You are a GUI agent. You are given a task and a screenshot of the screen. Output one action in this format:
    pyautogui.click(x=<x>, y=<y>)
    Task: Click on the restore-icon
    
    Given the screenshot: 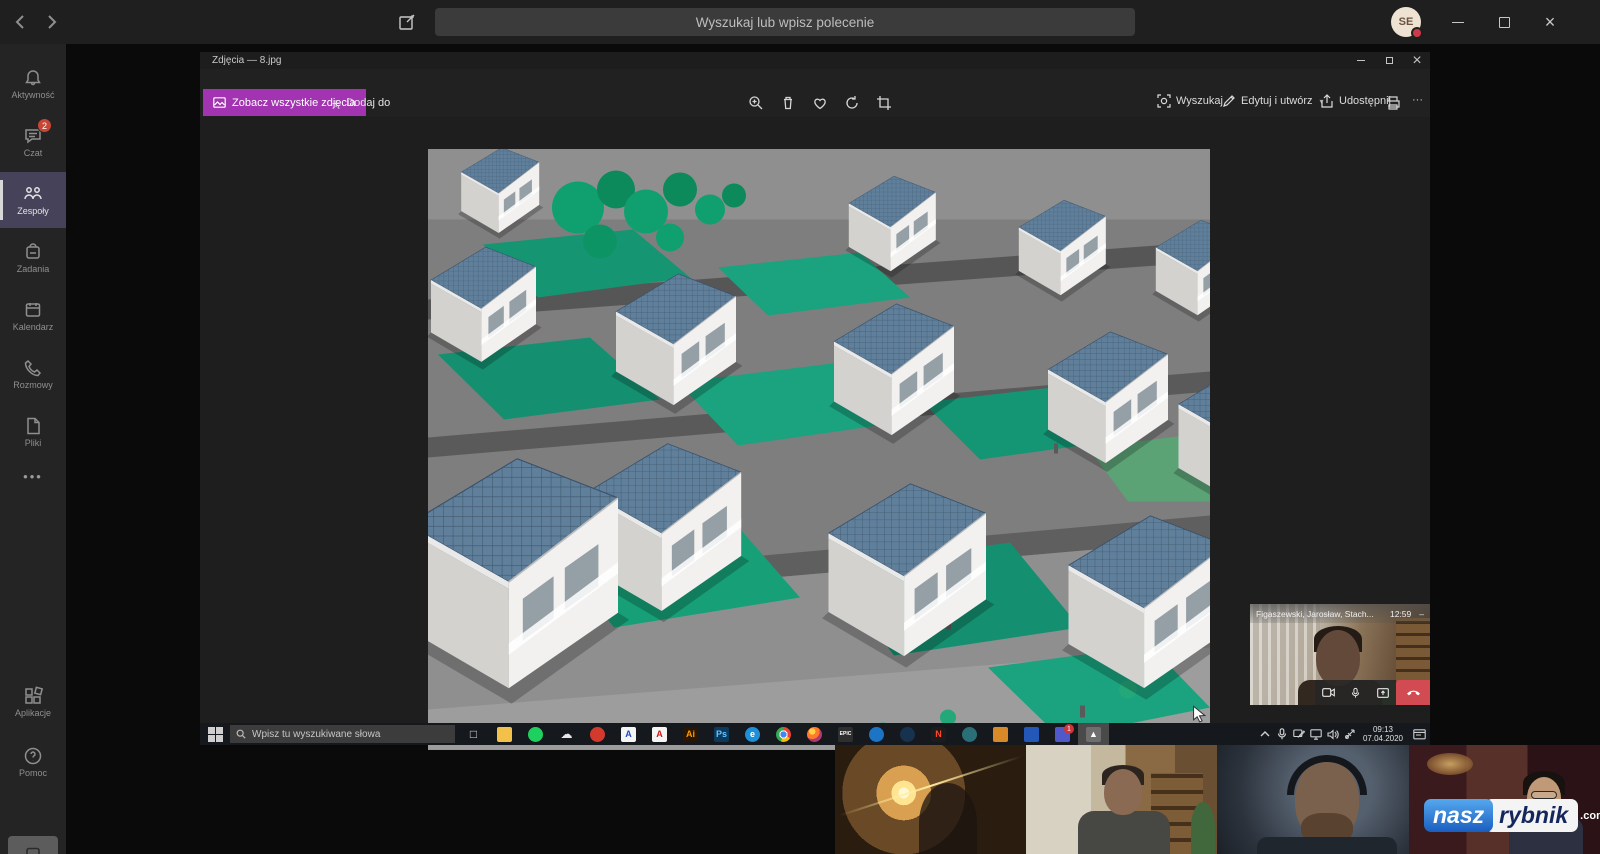 What is the action you would take?
    pyautogui.click(x=1389, y=60)
    